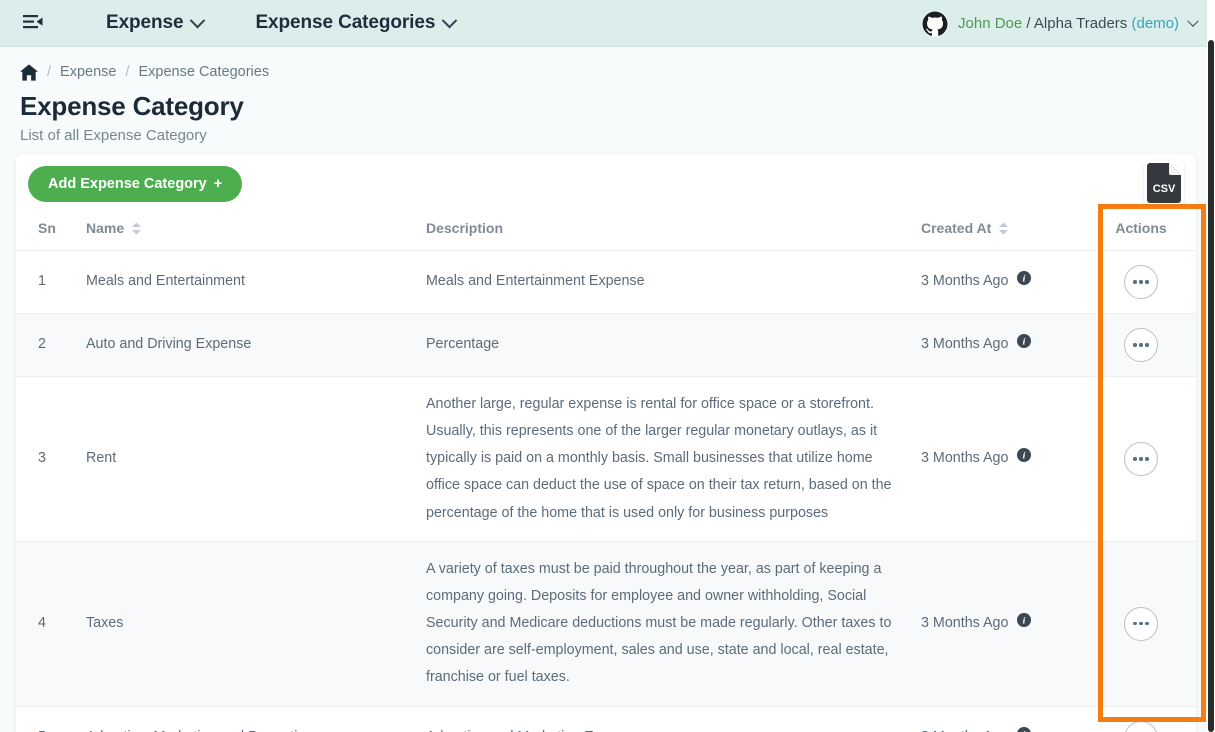 The width and height of the screenshot is (1215, 732). What do you see at coordinates (132, 106) in the screenshot?
I see `page-title: Expense Category` at bounding box center [132, 106].